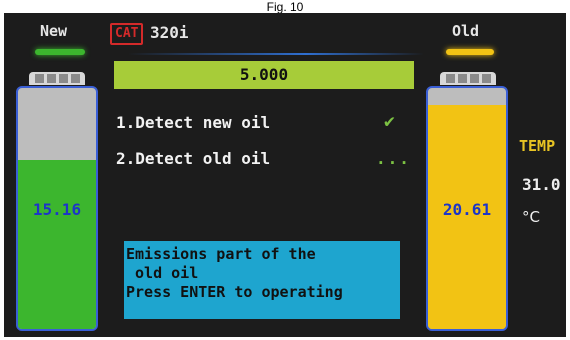 The width and height of the screenshot is (570, 340). Describe the element at coordinates (285, 7) in the screenshot. I see `figure-caption: Fig. 10` at that location.